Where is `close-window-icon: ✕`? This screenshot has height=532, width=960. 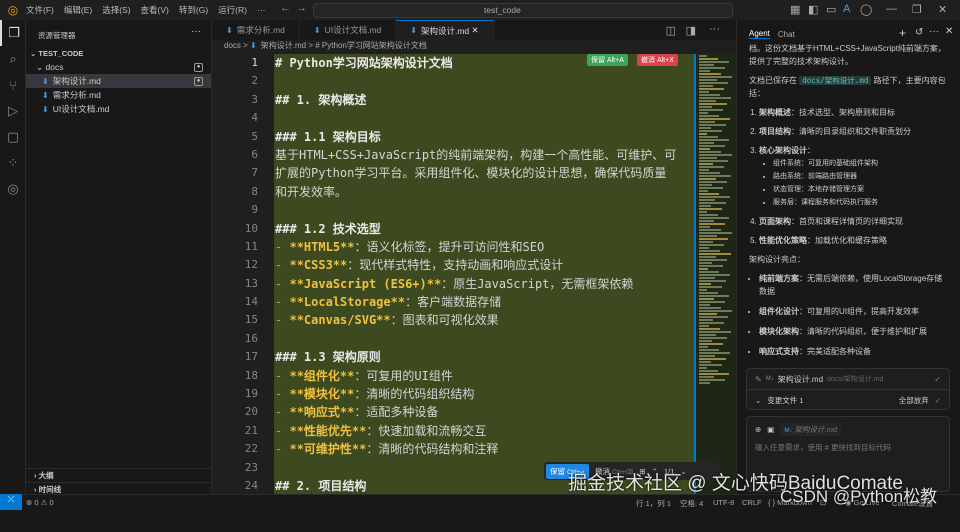 close-window-icon: ✕ is located at coordinates (942, 9).